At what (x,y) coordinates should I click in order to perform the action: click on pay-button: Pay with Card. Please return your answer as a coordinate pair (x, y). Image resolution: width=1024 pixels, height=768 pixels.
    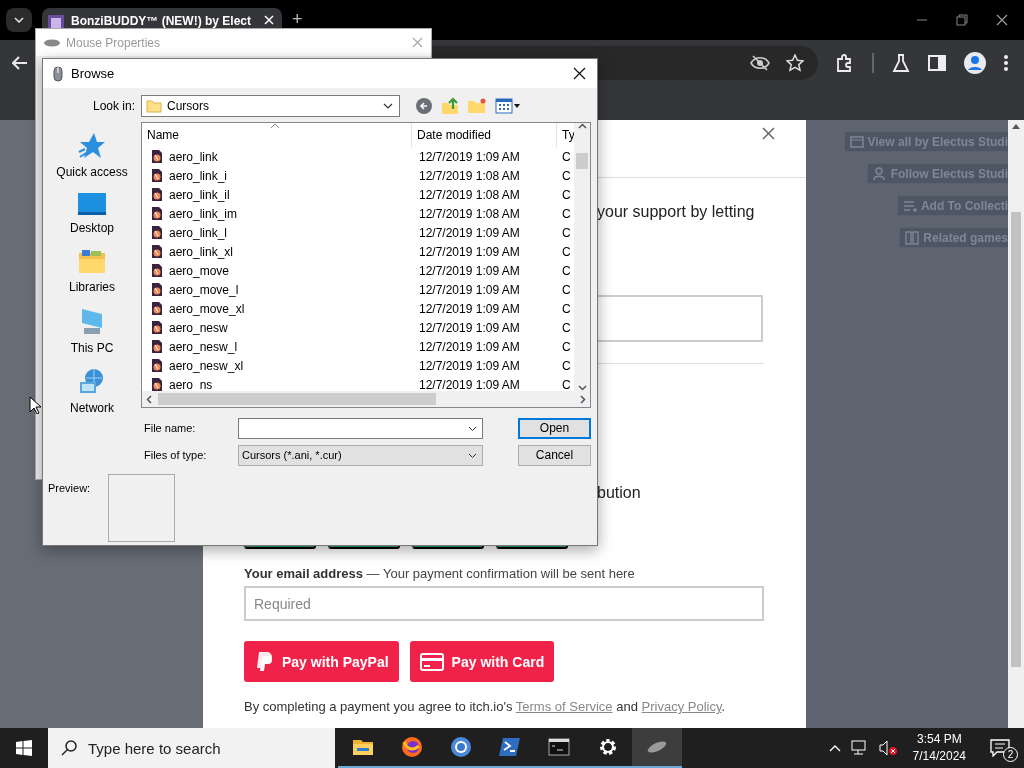
    Looking at the image, I should click on (482, 661).